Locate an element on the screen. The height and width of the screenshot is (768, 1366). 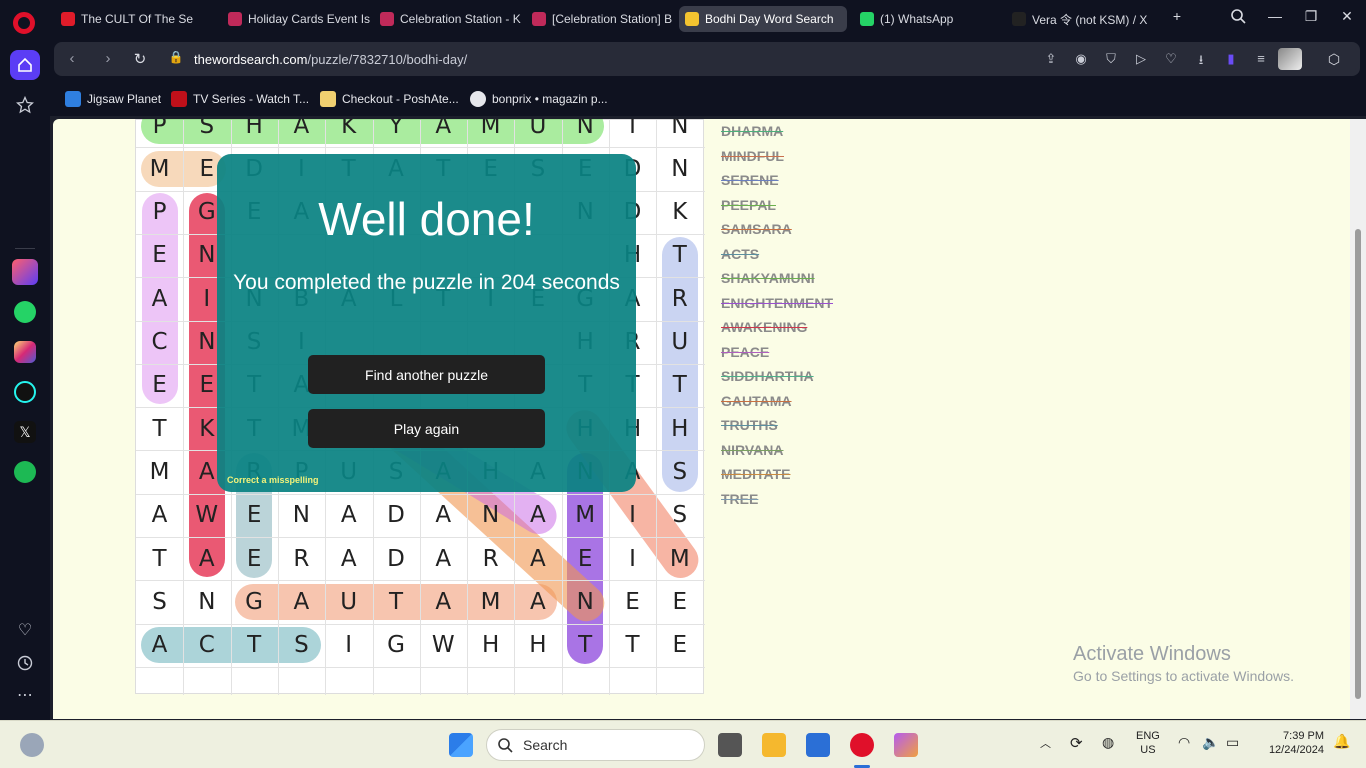
grid-cell: W is located at coordinates (443, 645).